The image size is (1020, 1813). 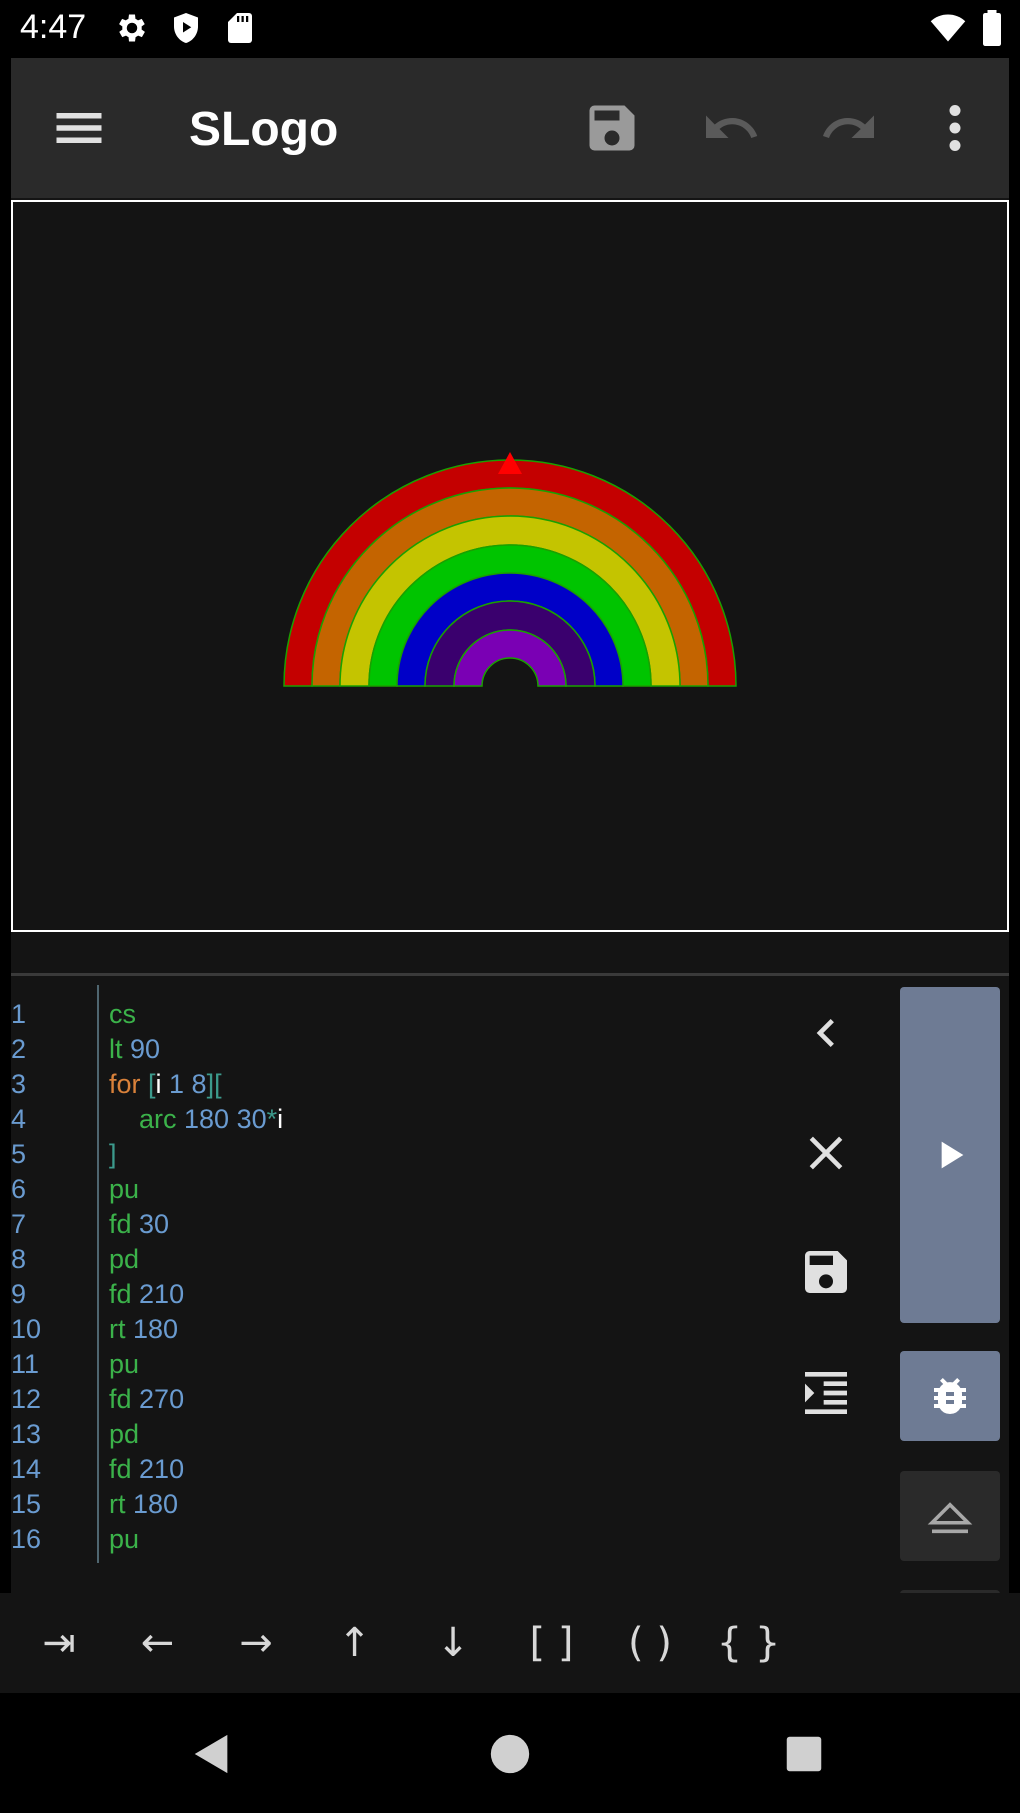 I want to click on code-line: lt 90, so click(x=134, y=1049).